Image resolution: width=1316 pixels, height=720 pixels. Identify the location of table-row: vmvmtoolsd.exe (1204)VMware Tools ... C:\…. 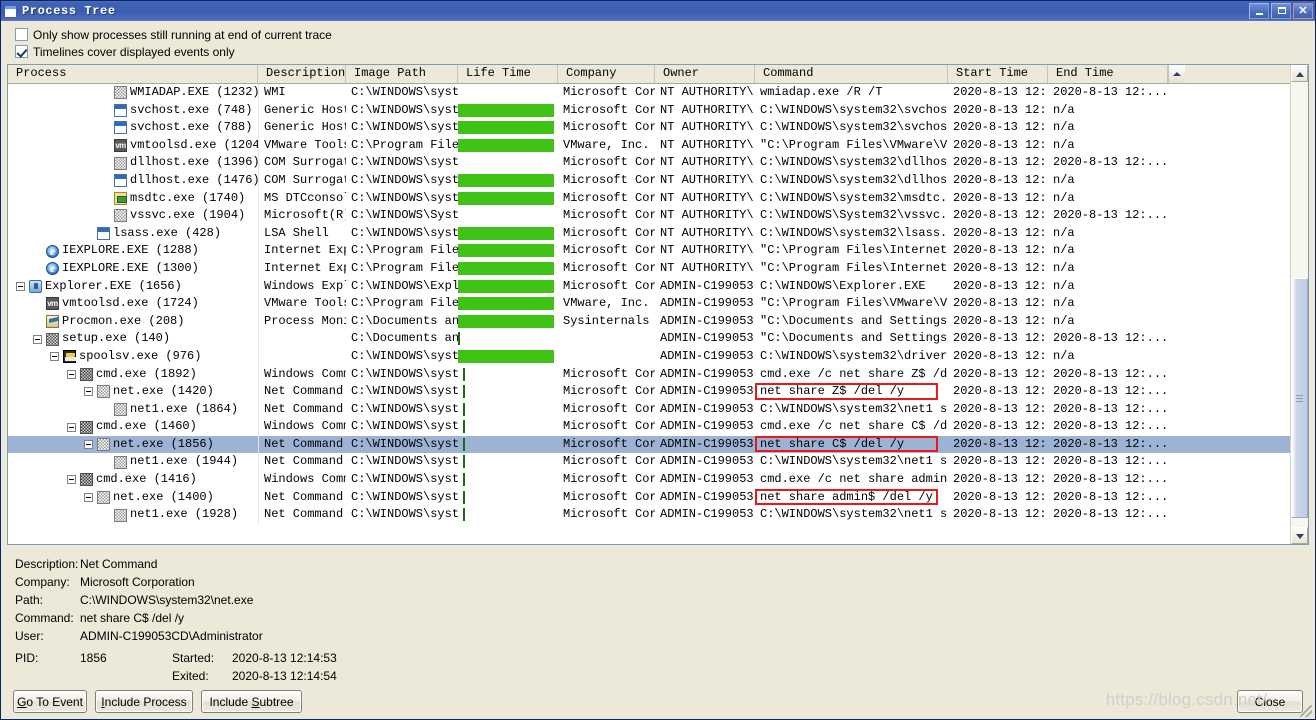
(658, 145).